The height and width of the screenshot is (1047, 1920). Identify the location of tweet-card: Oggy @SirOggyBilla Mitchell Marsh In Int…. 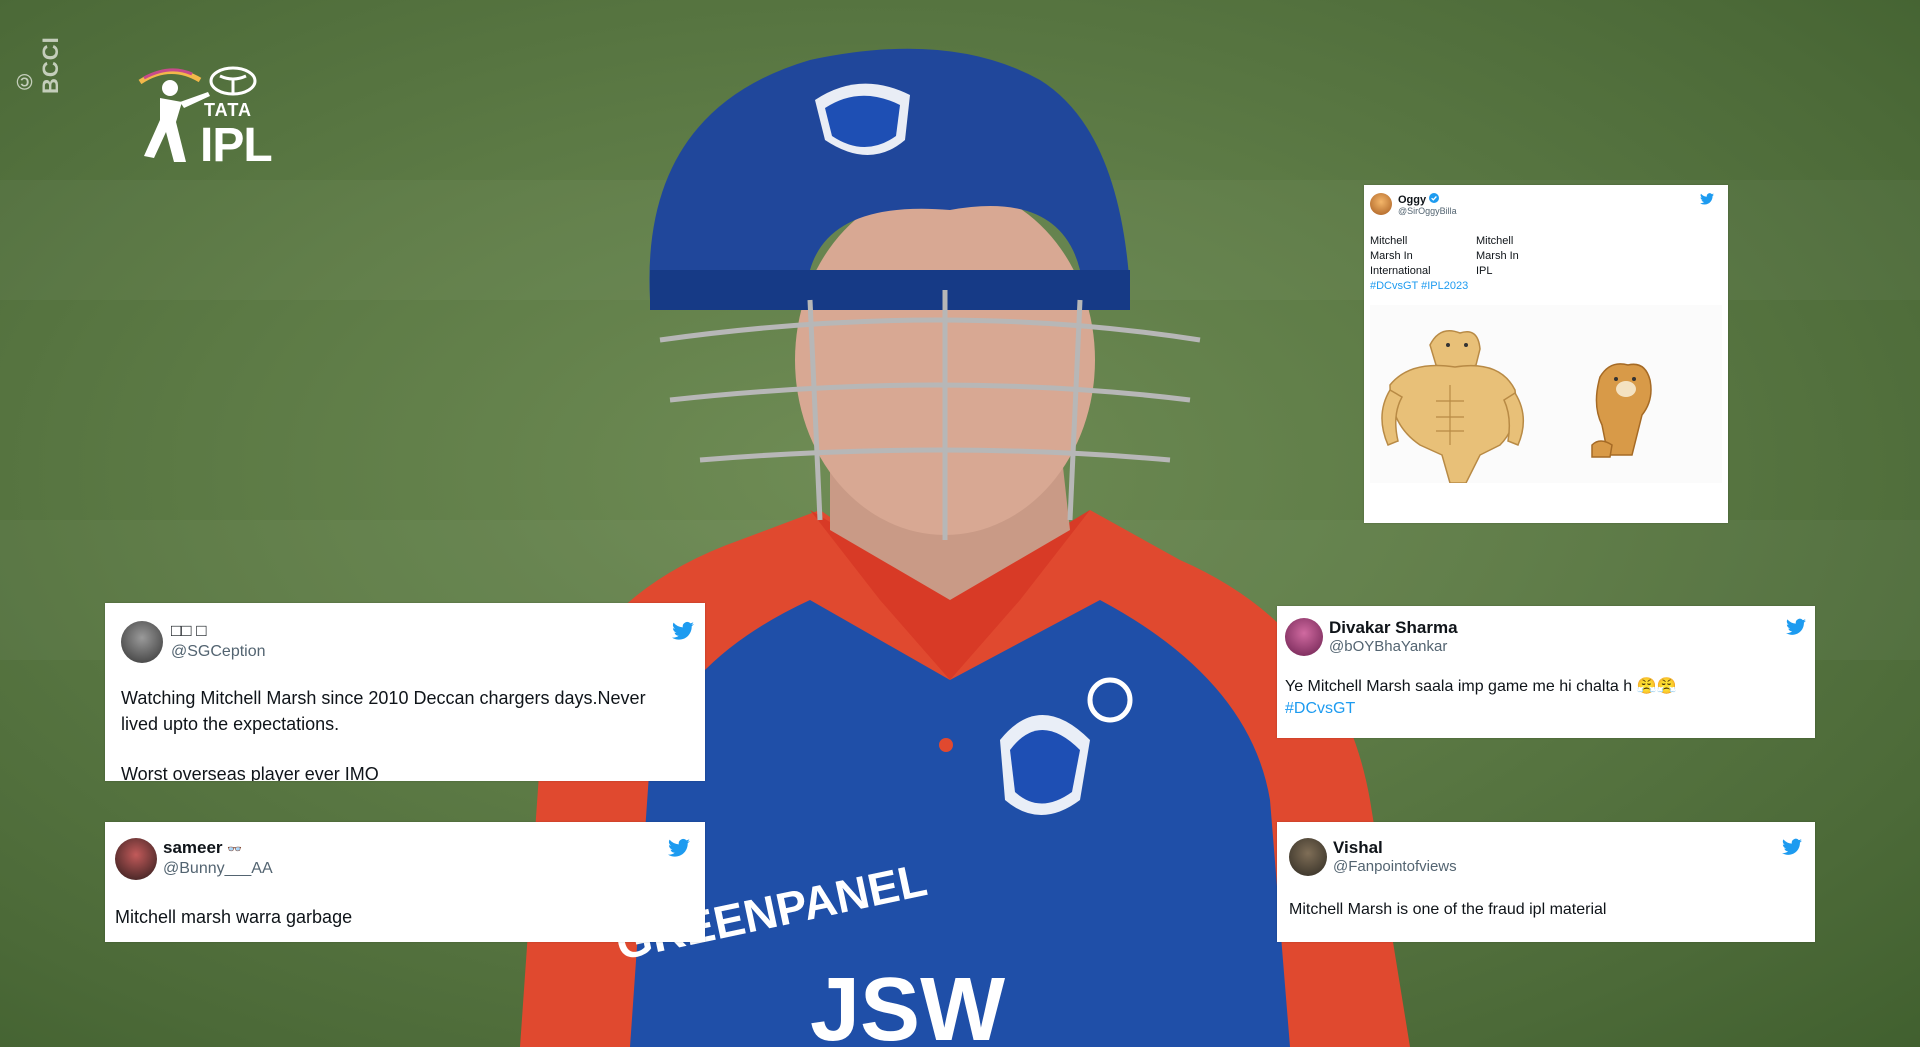
(1546, 354).